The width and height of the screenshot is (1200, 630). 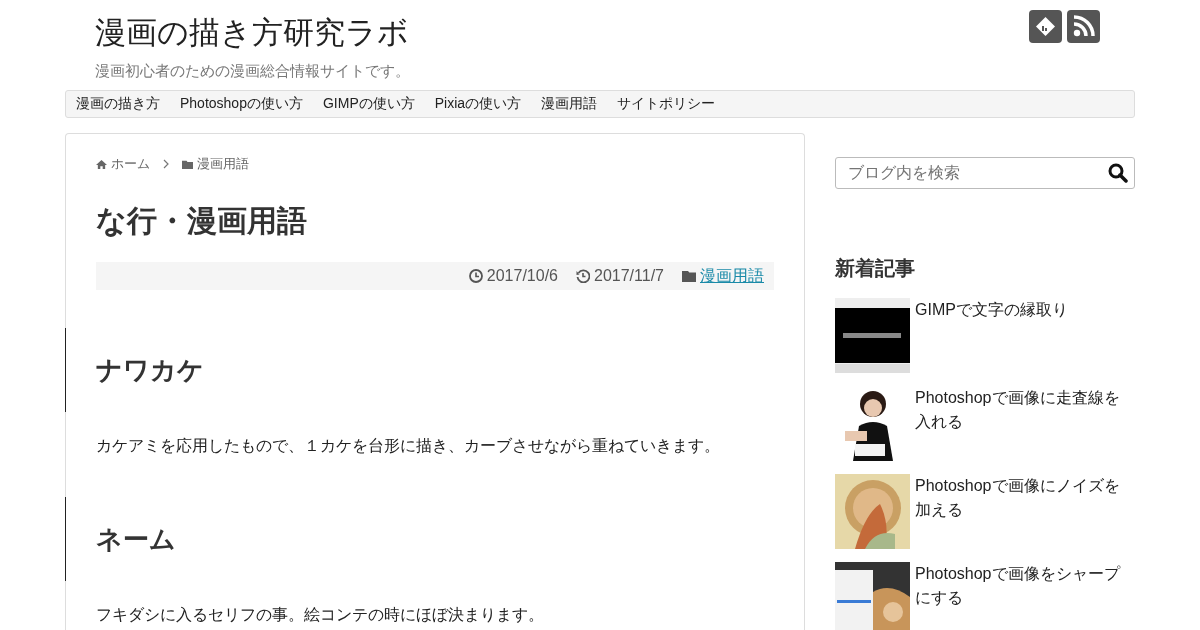 What do you see at coordinates (166, 164) in the screenshot?
I see `chevron-icon` at bounding box center [166, 164].